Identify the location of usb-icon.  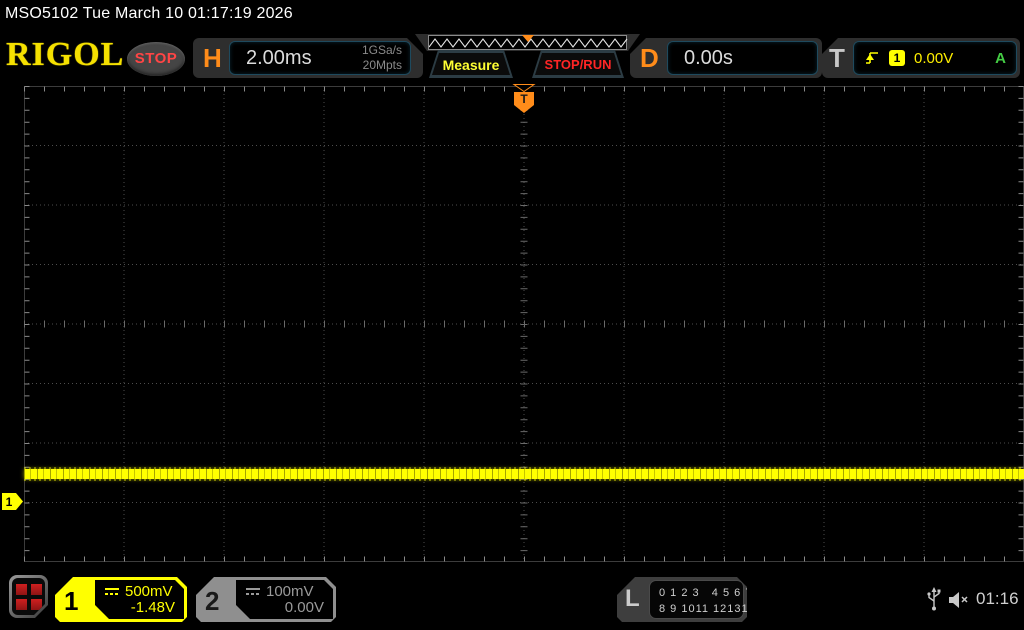
(934, 599).